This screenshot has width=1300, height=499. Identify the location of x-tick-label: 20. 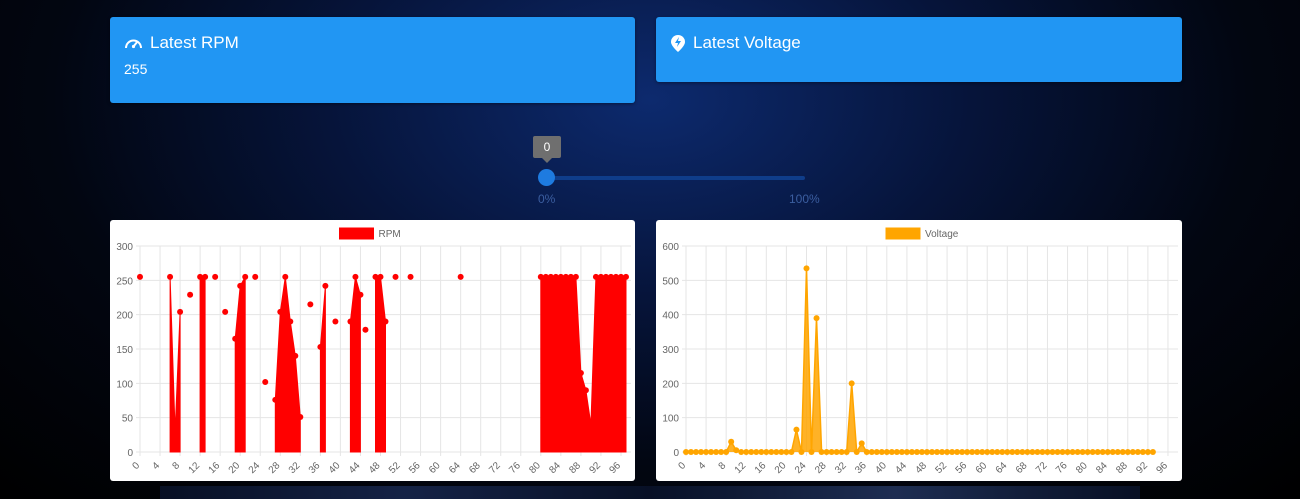
(781, 468).